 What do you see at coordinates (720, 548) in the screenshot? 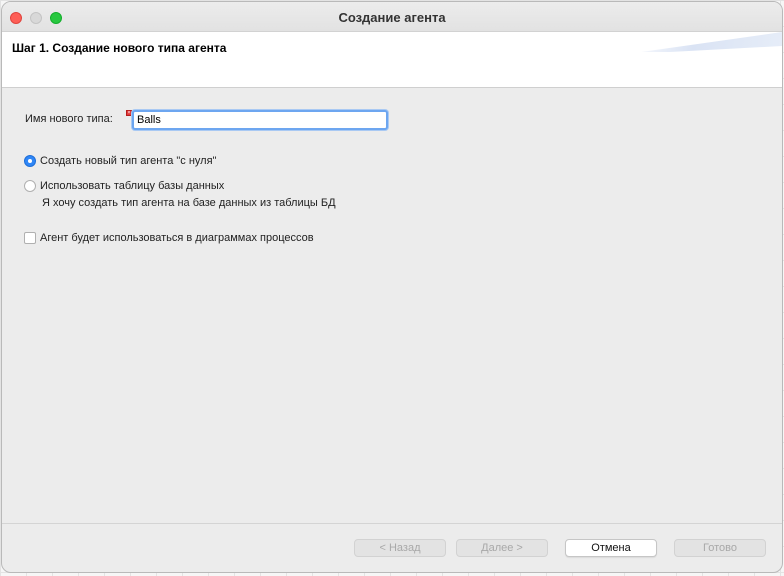
I see `finish-button: Готово` at bounding box center [720, 548].